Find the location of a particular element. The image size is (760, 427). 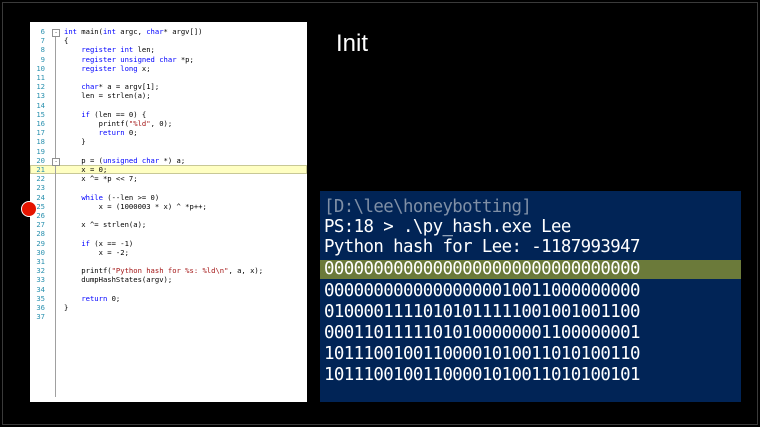

line-number: 24 is located at coordinates (40, 197).